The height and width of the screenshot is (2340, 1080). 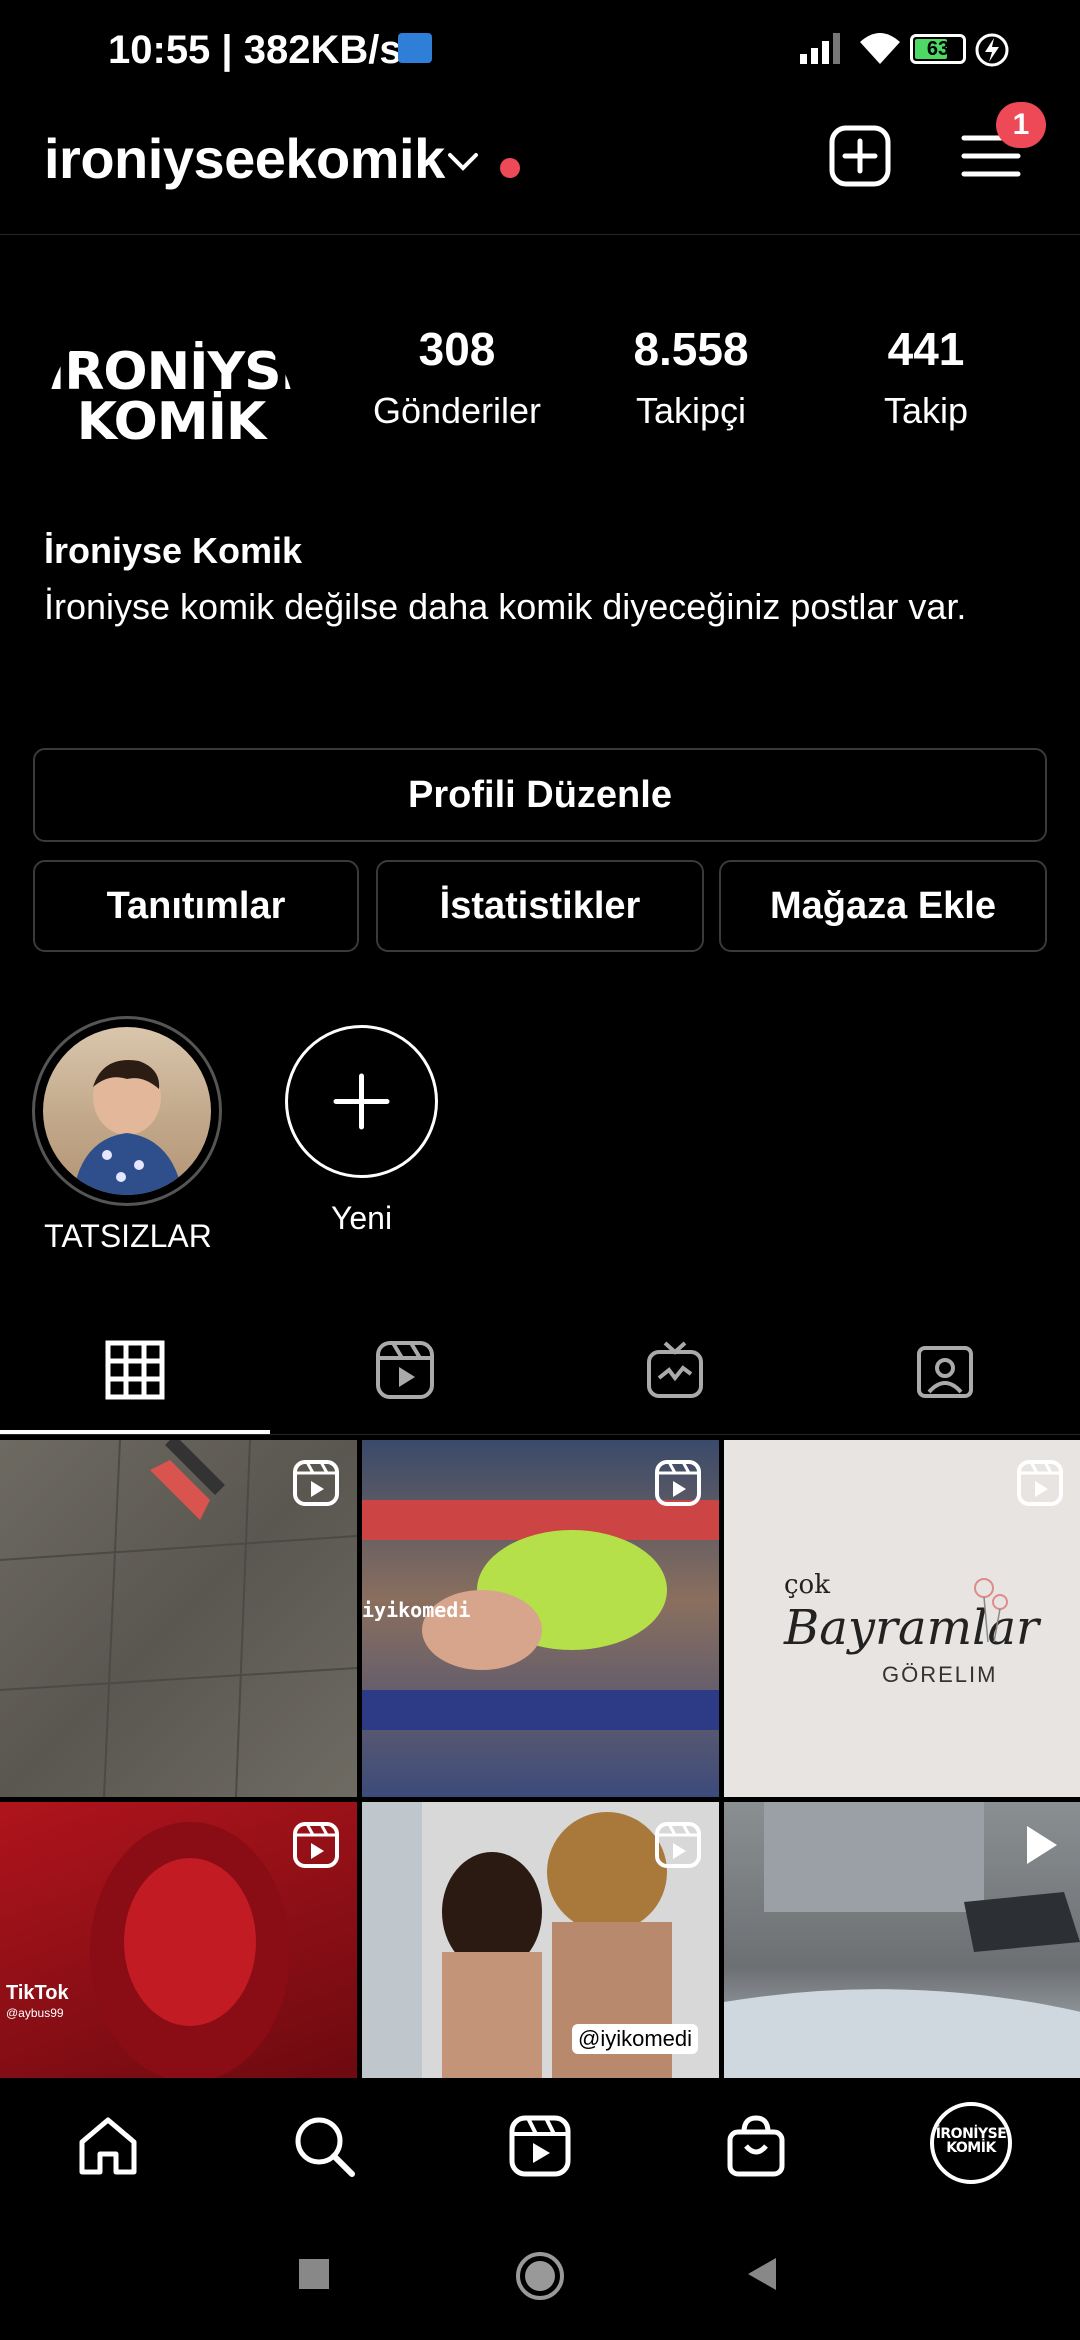 What do you see at coordinates (540, 2276) in the screenshot?
I see `home-button` at bounding box center [540, 2276].